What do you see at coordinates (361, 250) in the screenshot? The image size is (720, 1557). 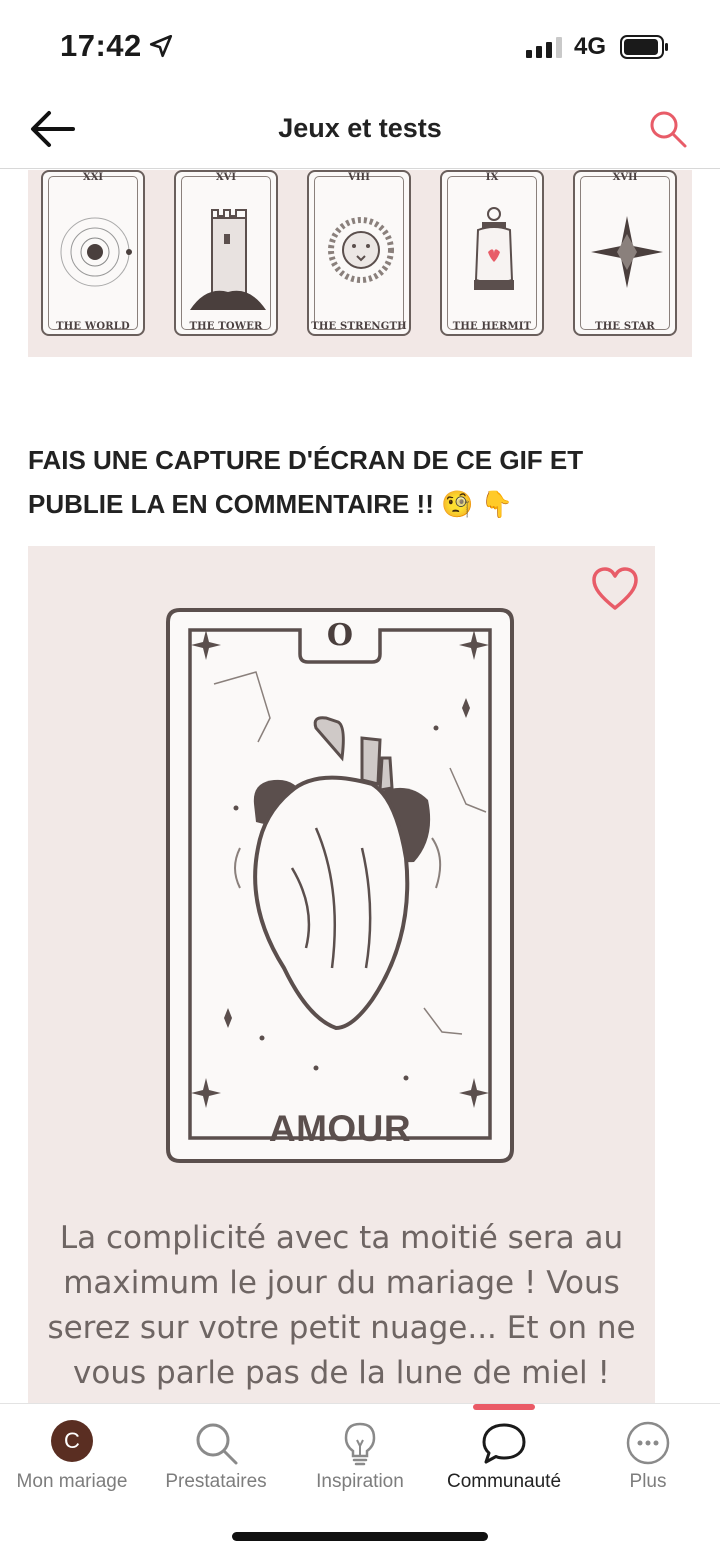 I see `lion-icon` at bounding box center [361, 250].